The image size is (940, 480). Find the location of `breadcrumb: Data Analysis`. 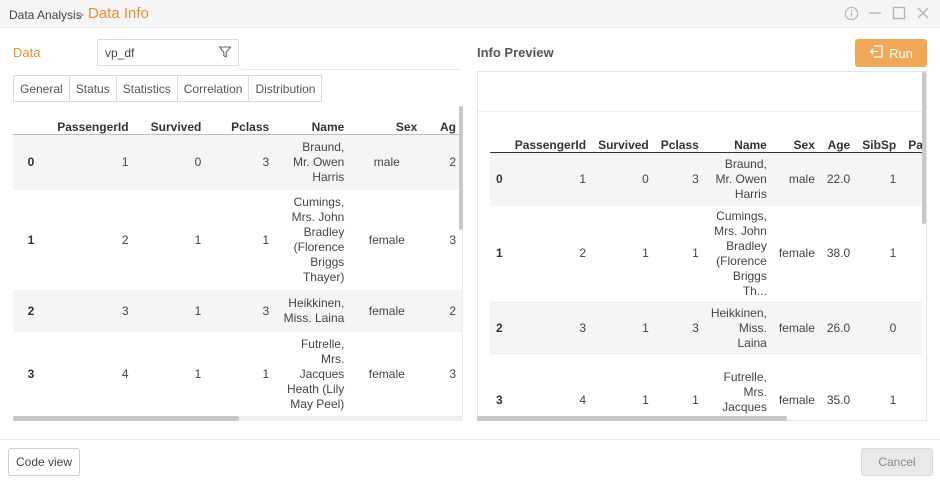

breadcrumb: Data Analysis is located at coordinates (45, 15).